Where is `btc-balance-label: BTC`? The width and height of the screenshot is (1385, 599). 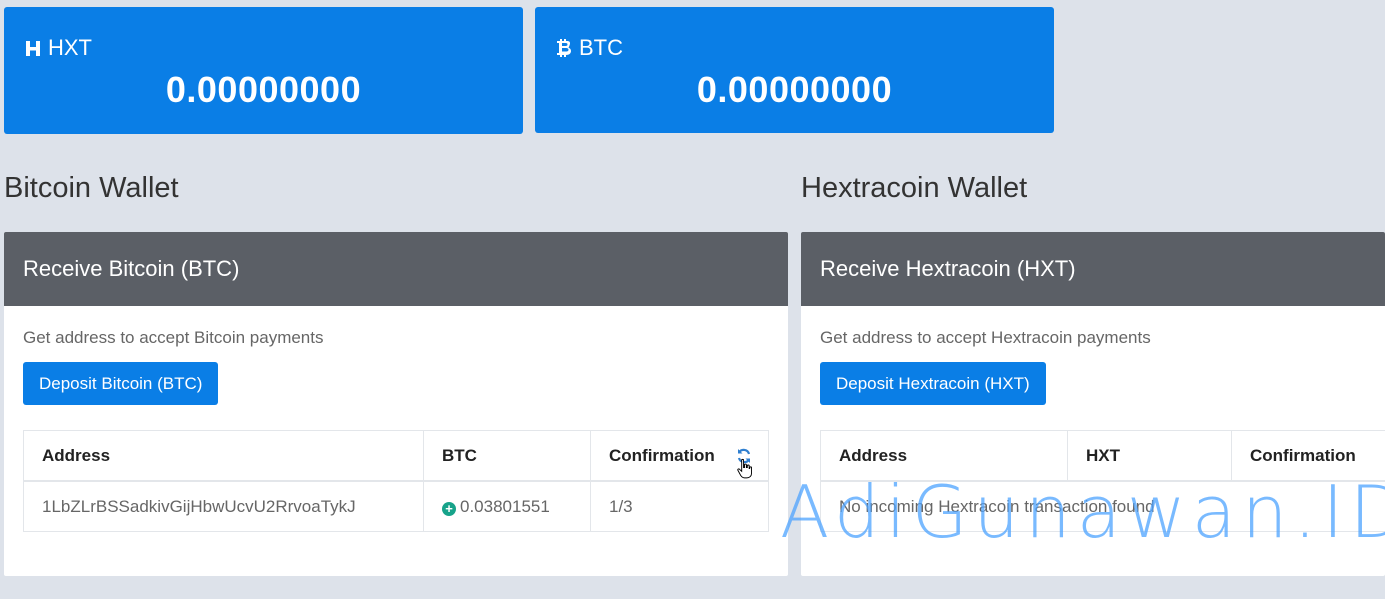 btc-balance-label: BTC is located at coordinates (589, 48).